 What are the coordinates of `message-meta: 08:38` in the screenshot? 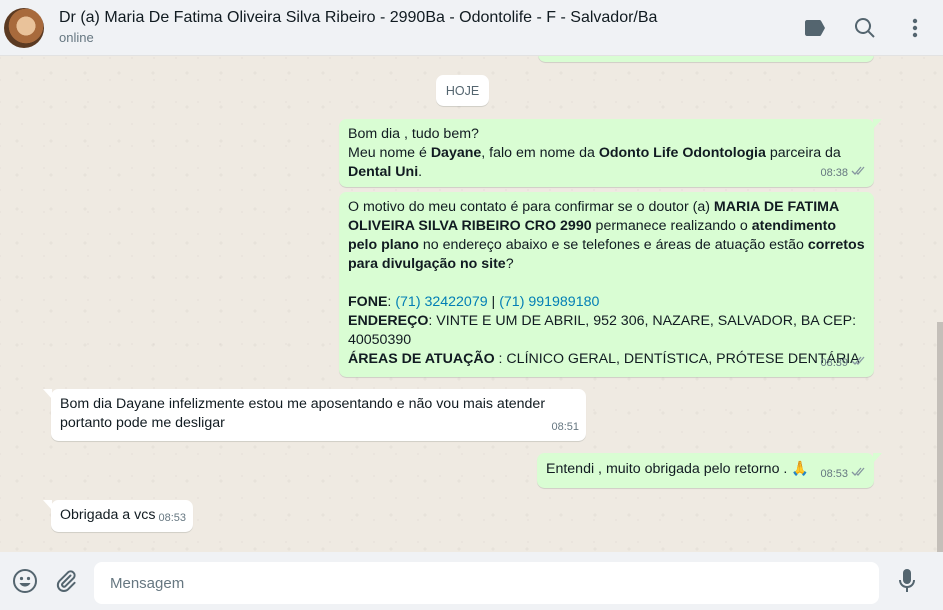 It's located at (843, 173).